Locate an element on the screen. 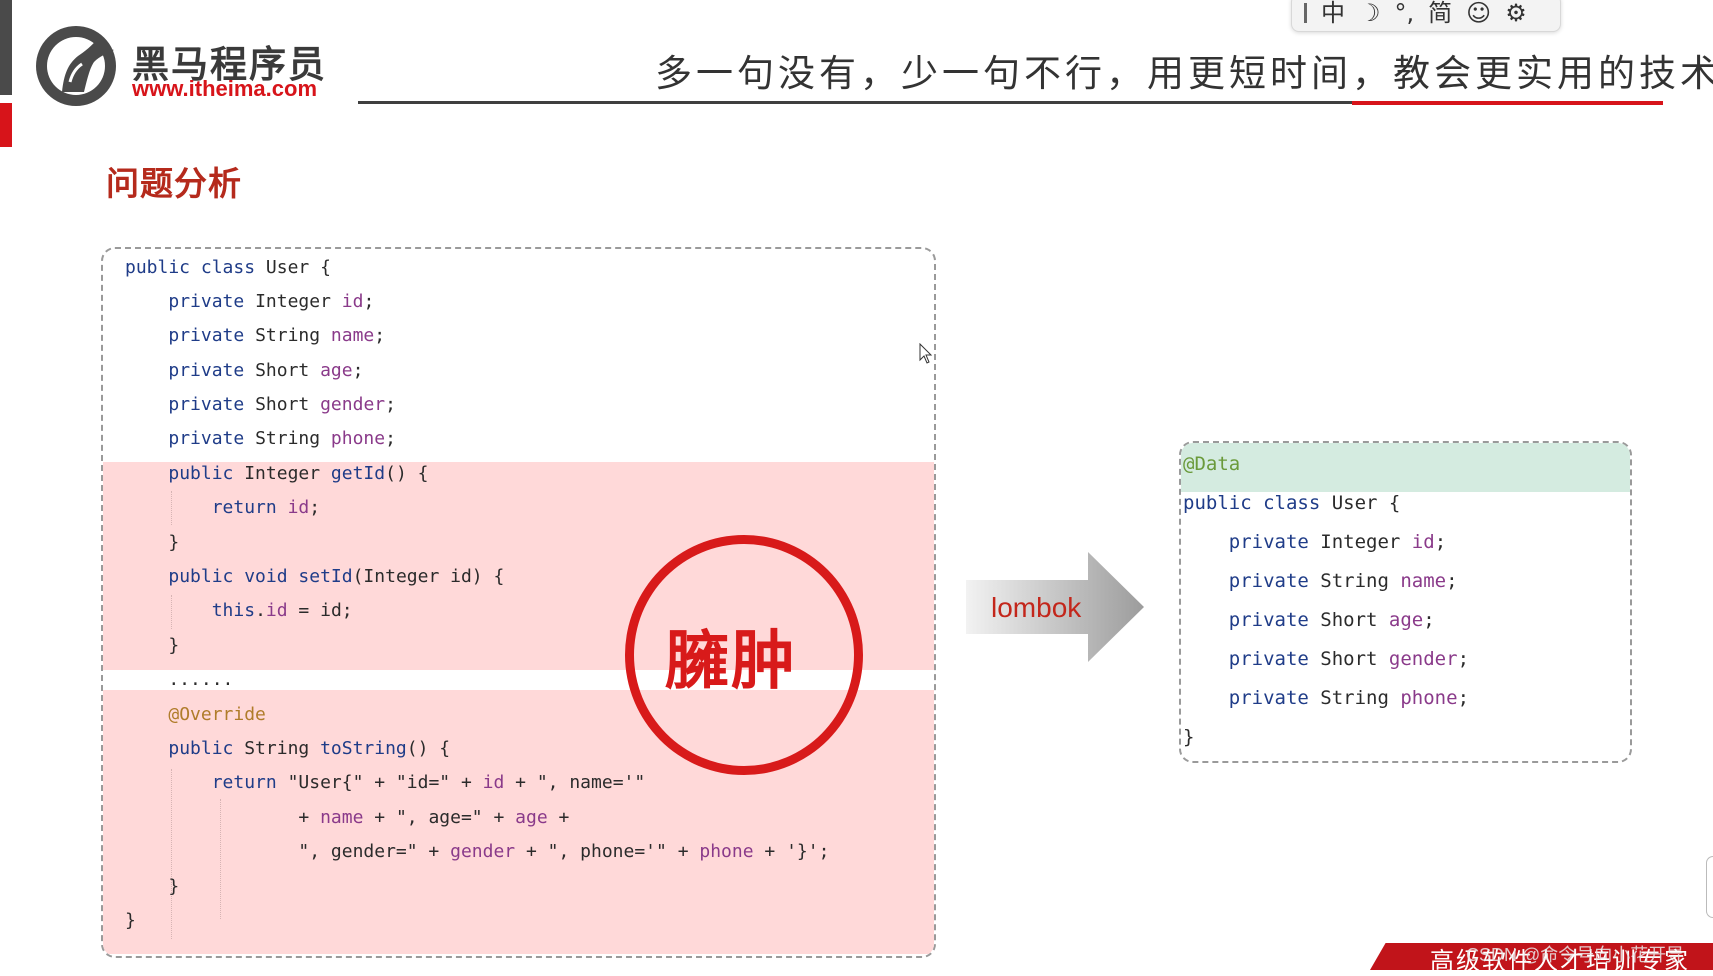 The image size is (1713, 976). header-divider-accent is located at coordinates (1507, 103).